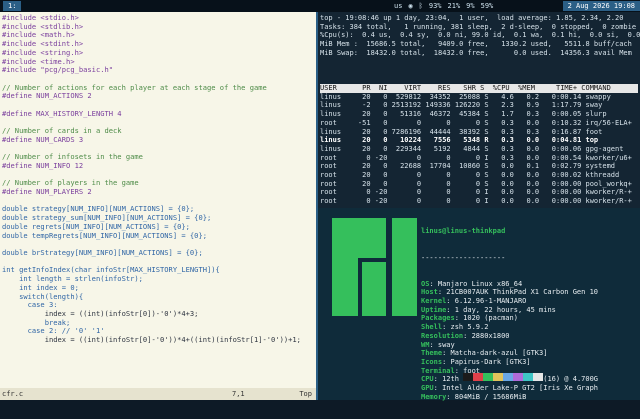  What do you see at coordinates (434, 301) in the screenshot?
I see `info-key: Kernel` at bounding box center [434, 301].